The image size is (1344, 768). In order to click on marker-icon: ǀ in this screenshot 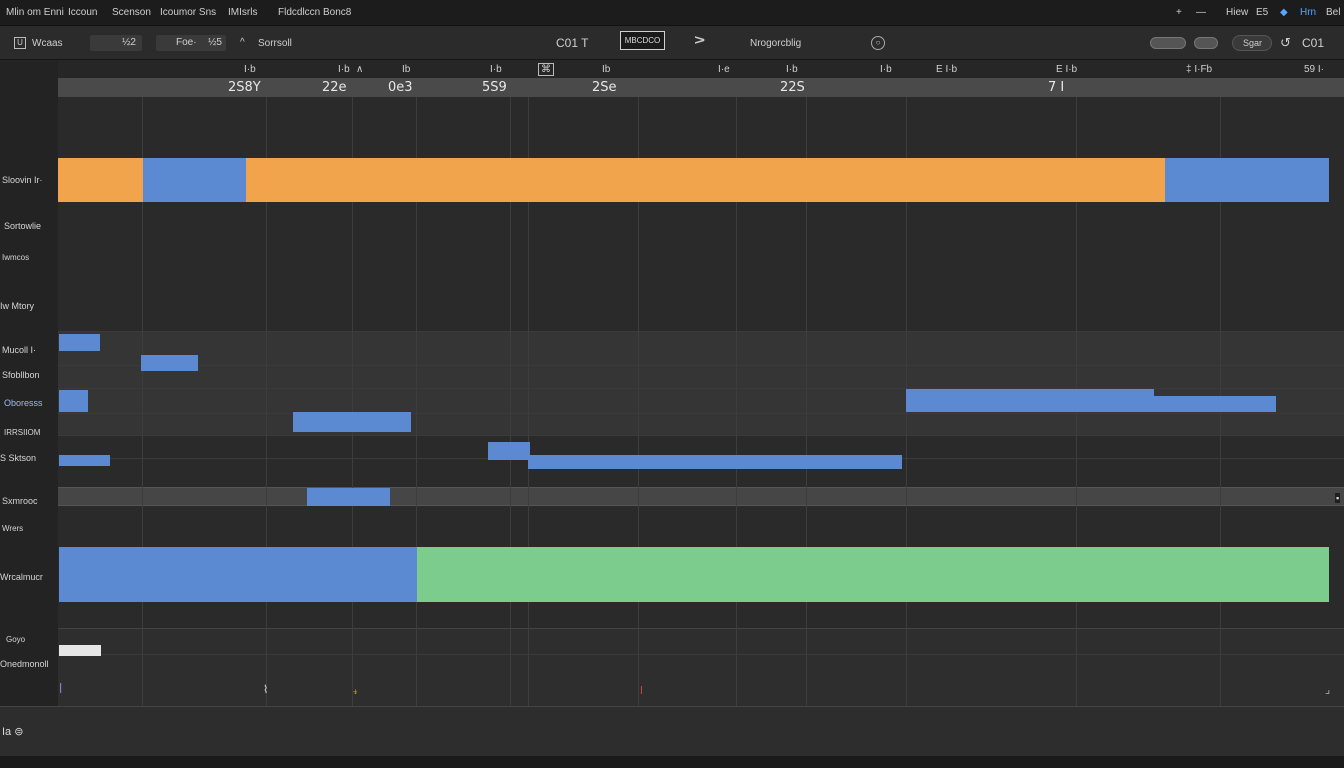, I will do `click(641, 691)`.